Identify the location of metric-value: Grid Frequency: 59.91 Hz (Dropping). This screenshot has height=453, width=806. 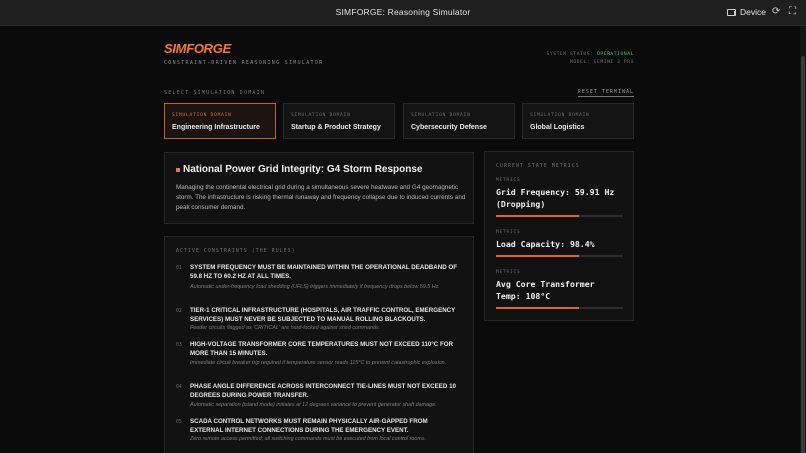
(555, 198).